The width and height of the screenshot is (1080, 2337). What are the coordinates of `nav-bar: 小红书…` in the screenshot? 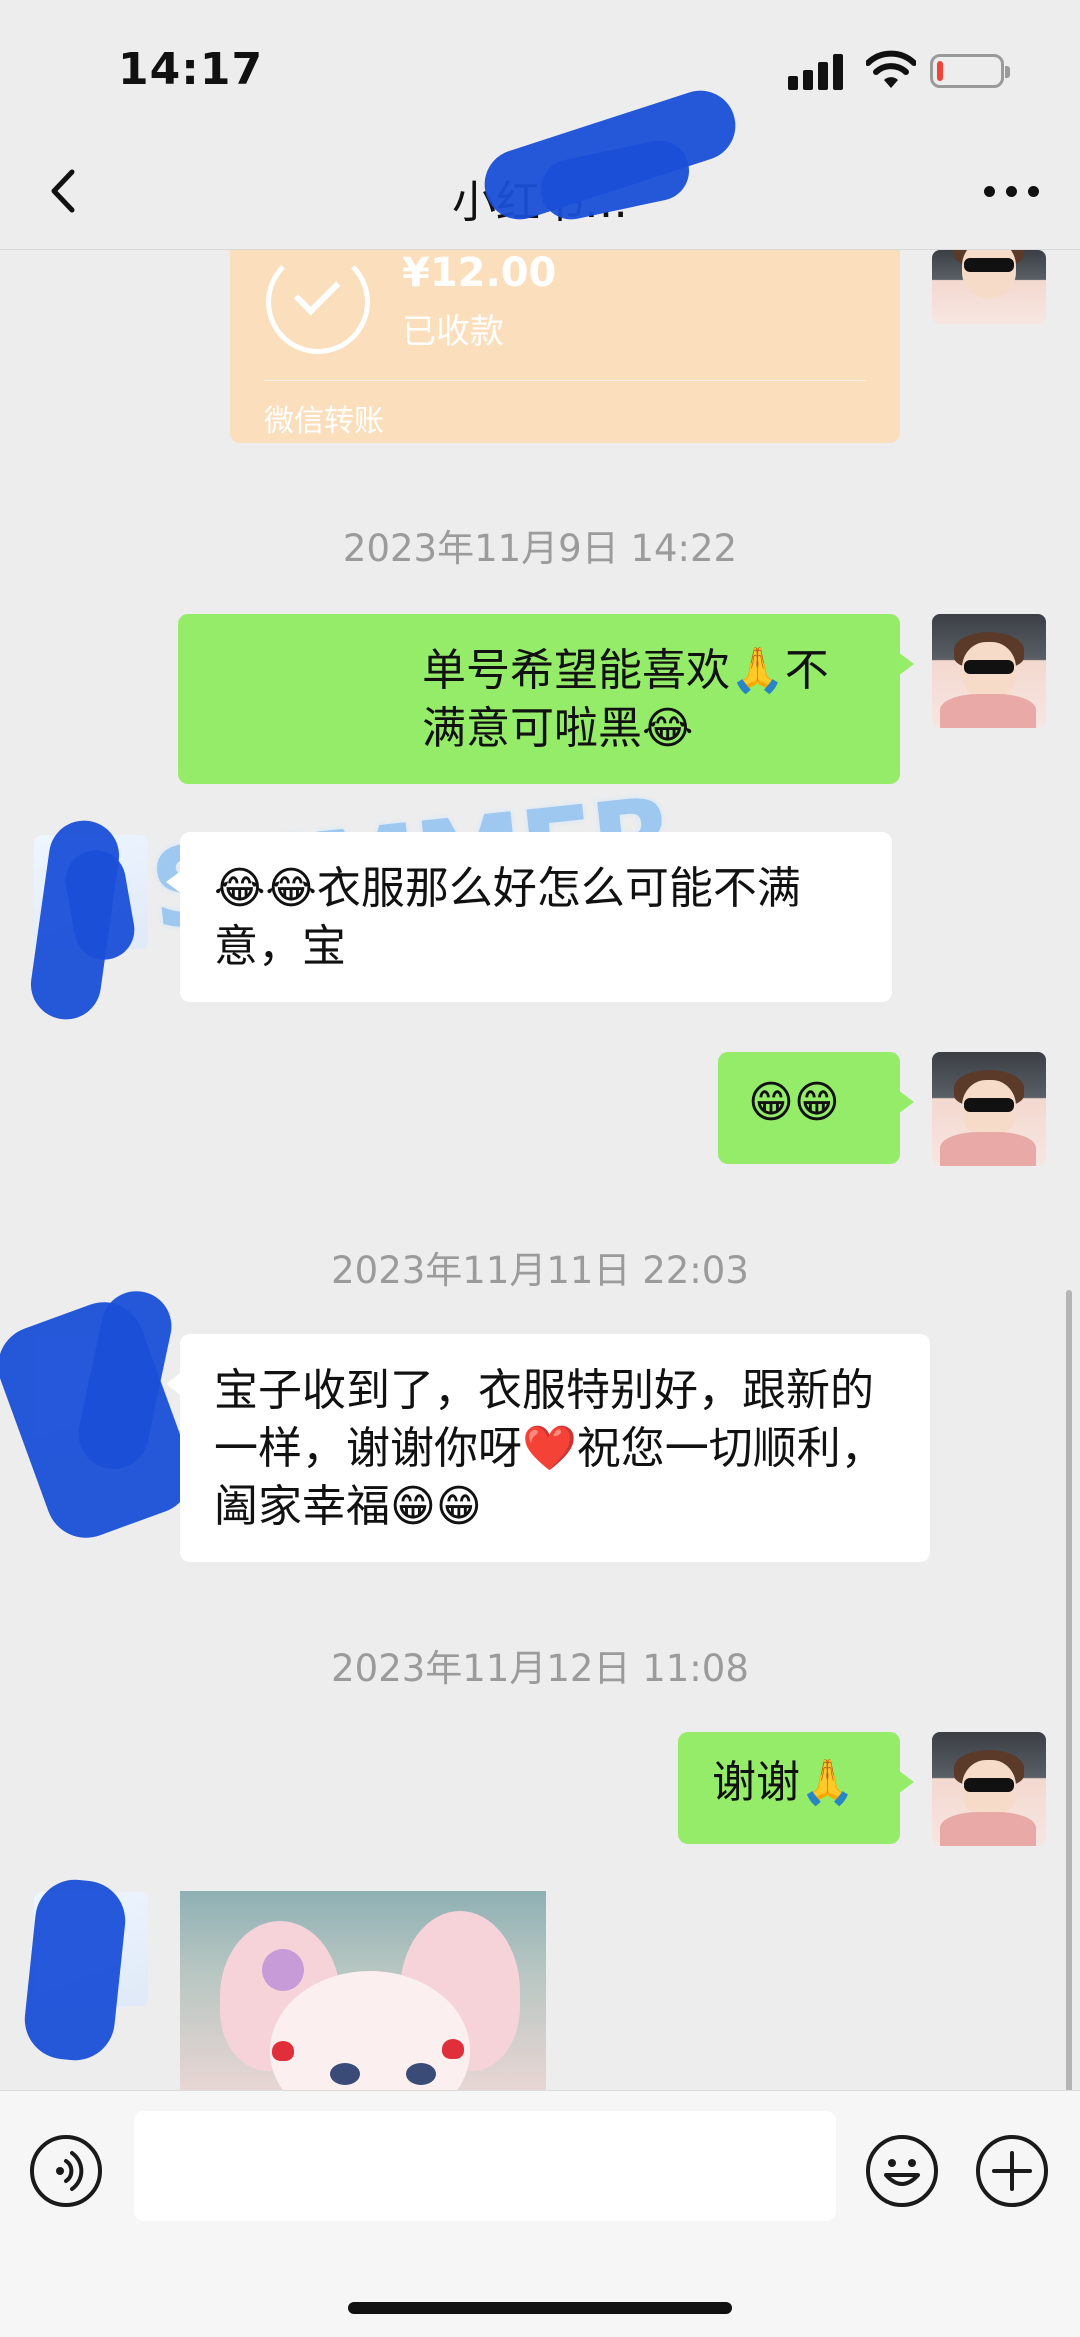 It's located at (540, 165).